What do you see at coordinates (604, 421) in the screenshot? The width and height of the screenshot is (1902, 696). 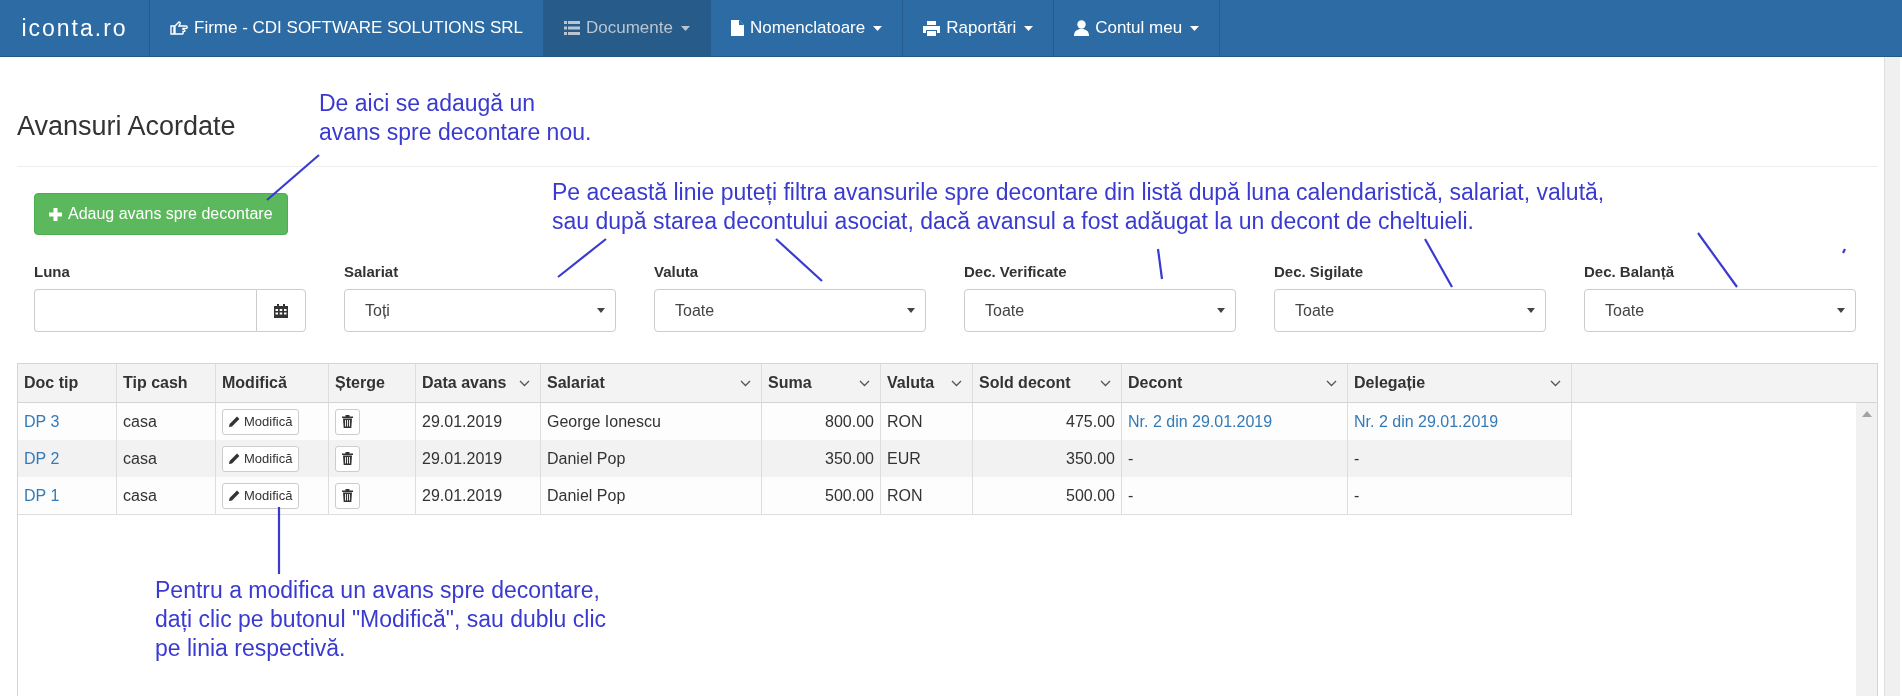 I see `table-cell: George Ionescu` at bounding box center [604, 421].